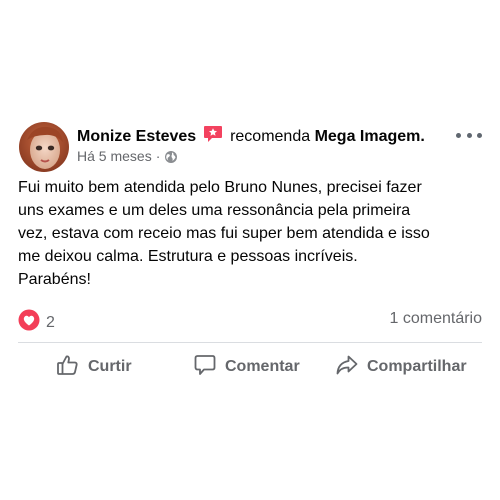 This screenshot has height=500, width=500. Describe the element at coordinates (136, 136) in the screenshot. I see `author-name: Monize Esteves` at that location.